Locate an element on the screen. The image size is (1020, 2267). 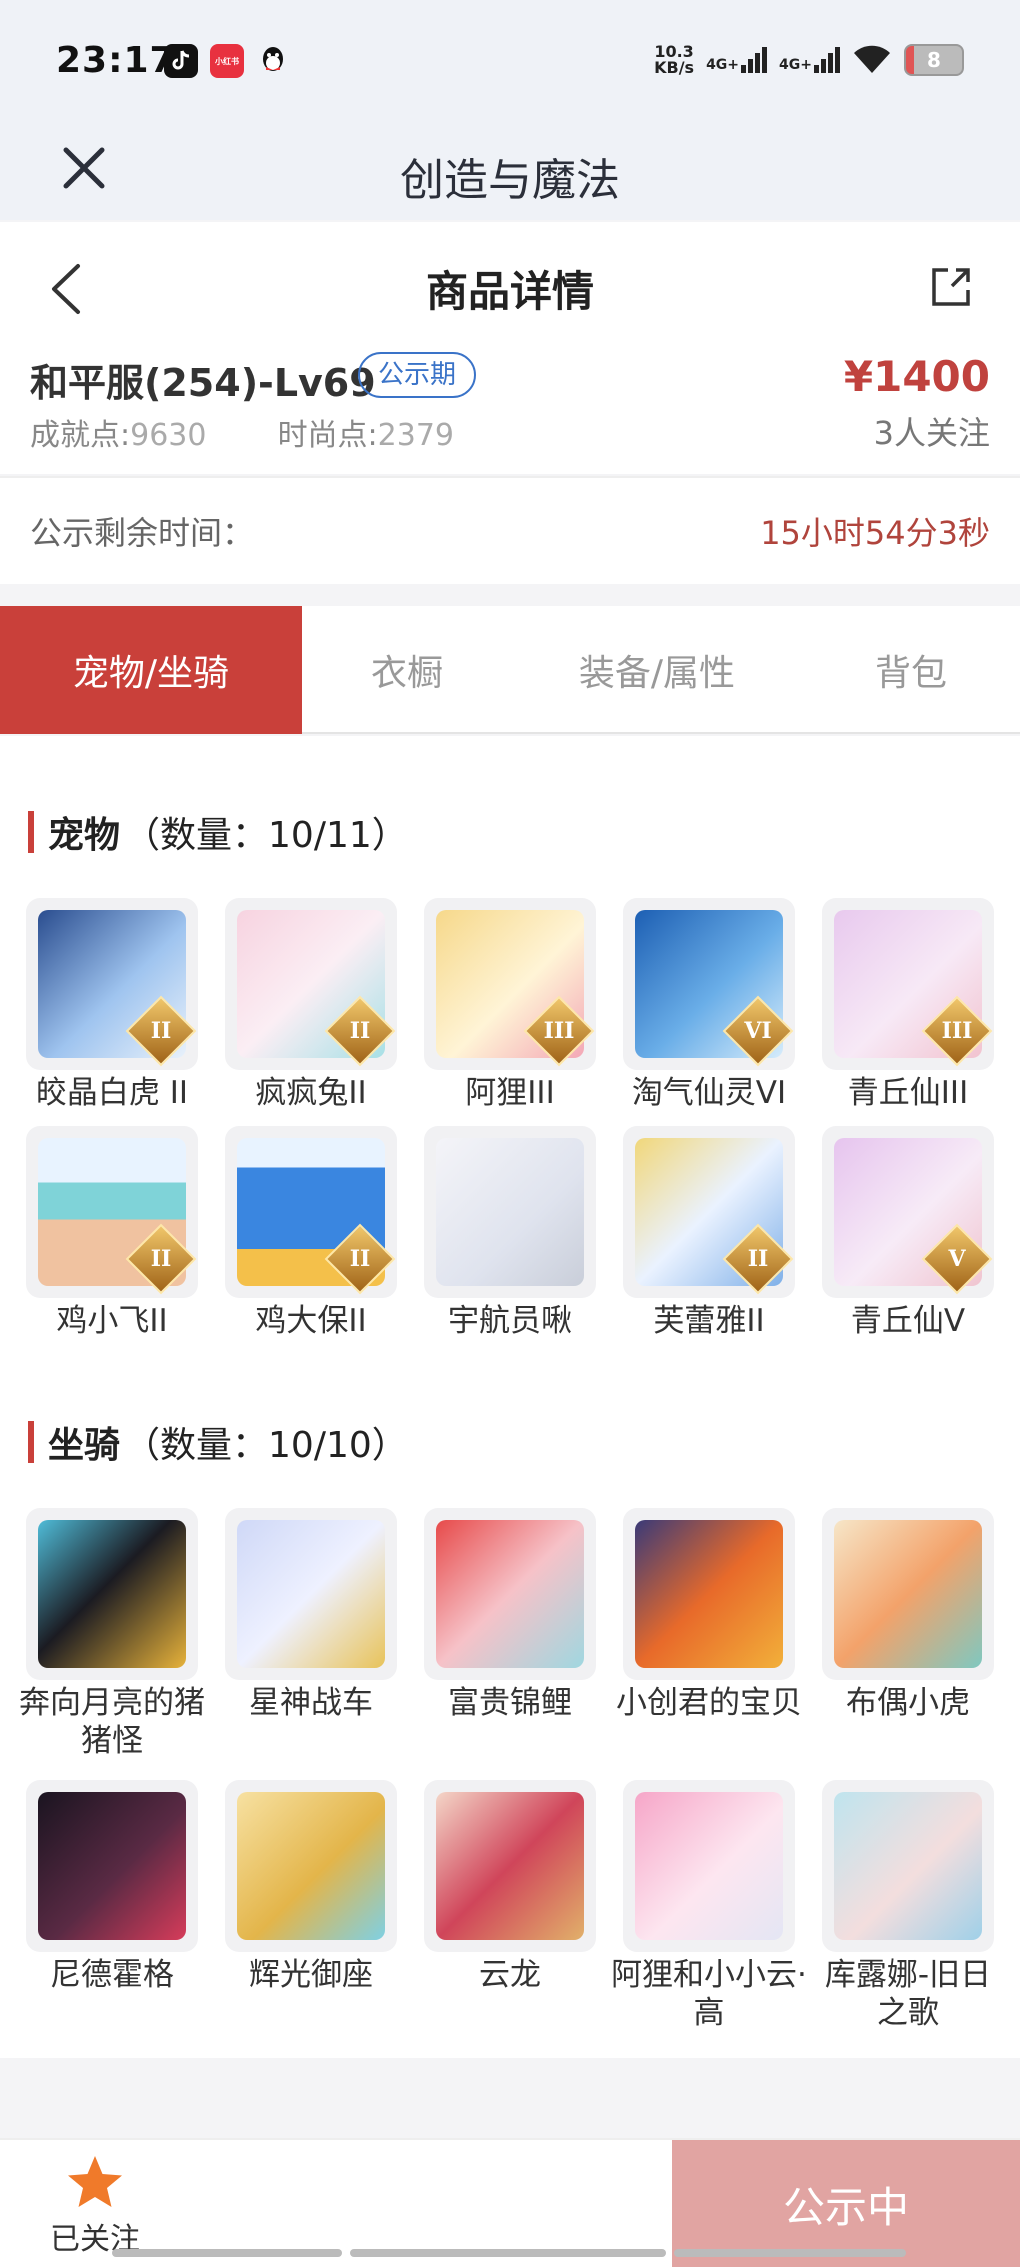
fashion-label: 时尚点: is located at coordinates (327, 435).